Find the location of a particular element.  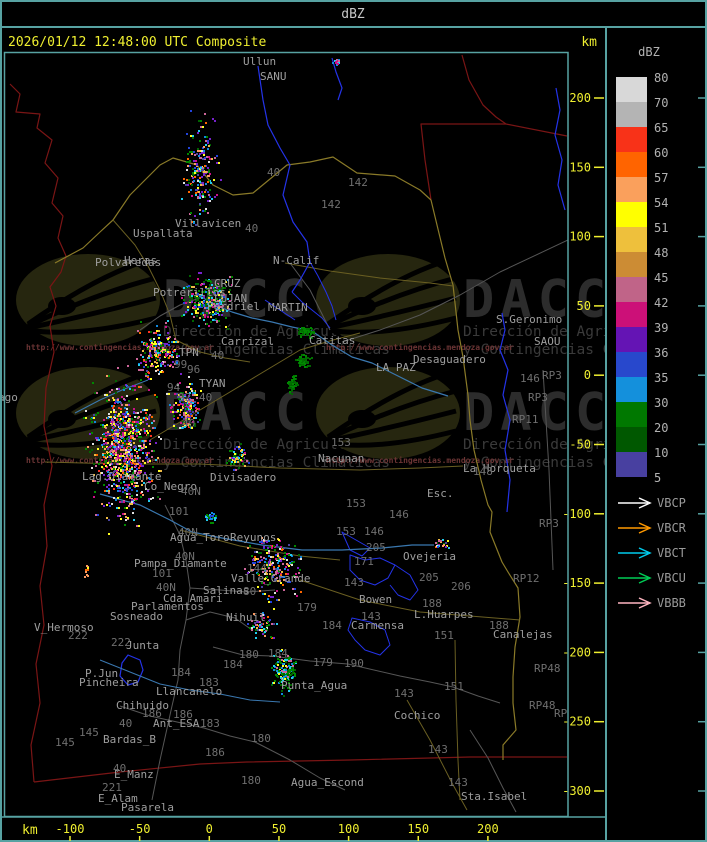

map-route-label: 148 is located at coordinates (483, 471).